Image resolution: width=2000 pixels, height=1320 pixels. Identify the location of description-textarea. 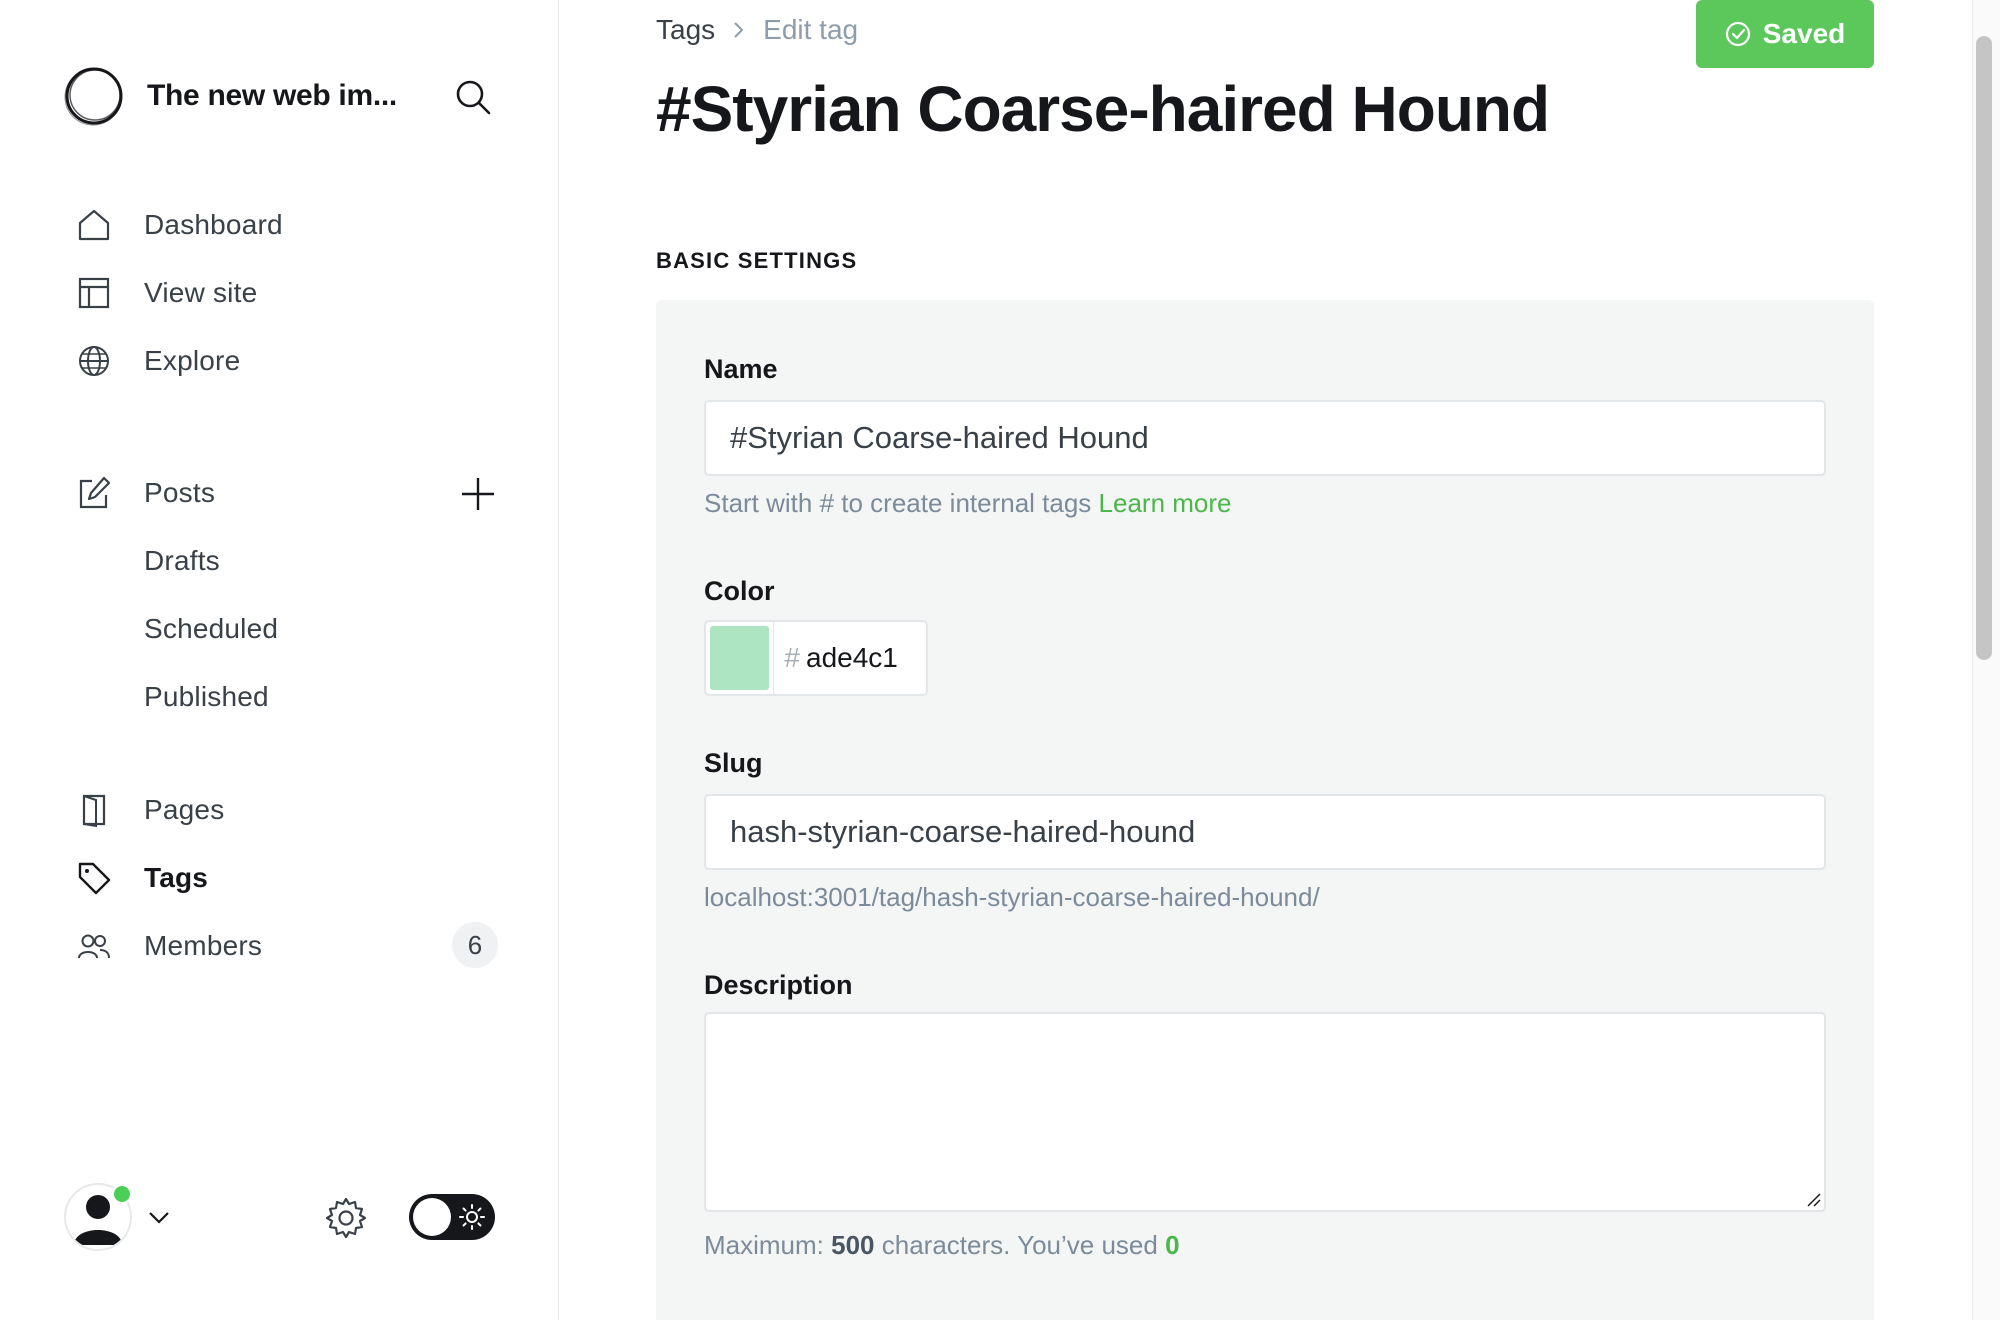
(1265, 1112).